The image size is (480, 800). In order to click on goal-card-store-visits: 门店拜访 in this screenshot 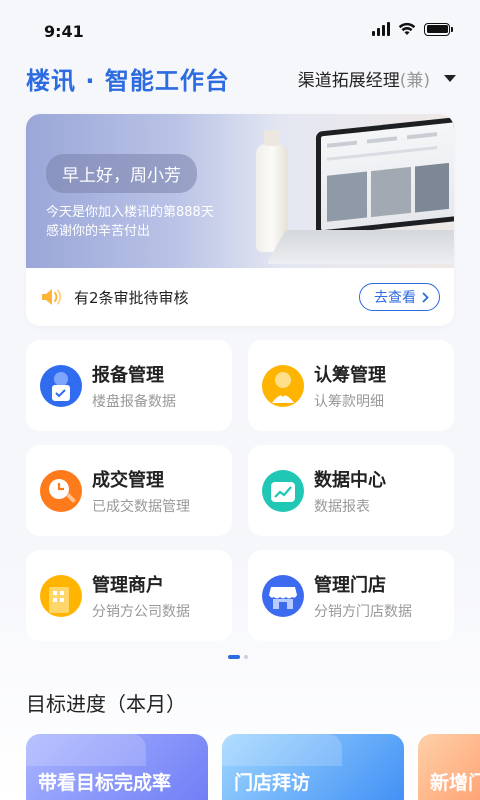, I will do `click(313, 767)`.